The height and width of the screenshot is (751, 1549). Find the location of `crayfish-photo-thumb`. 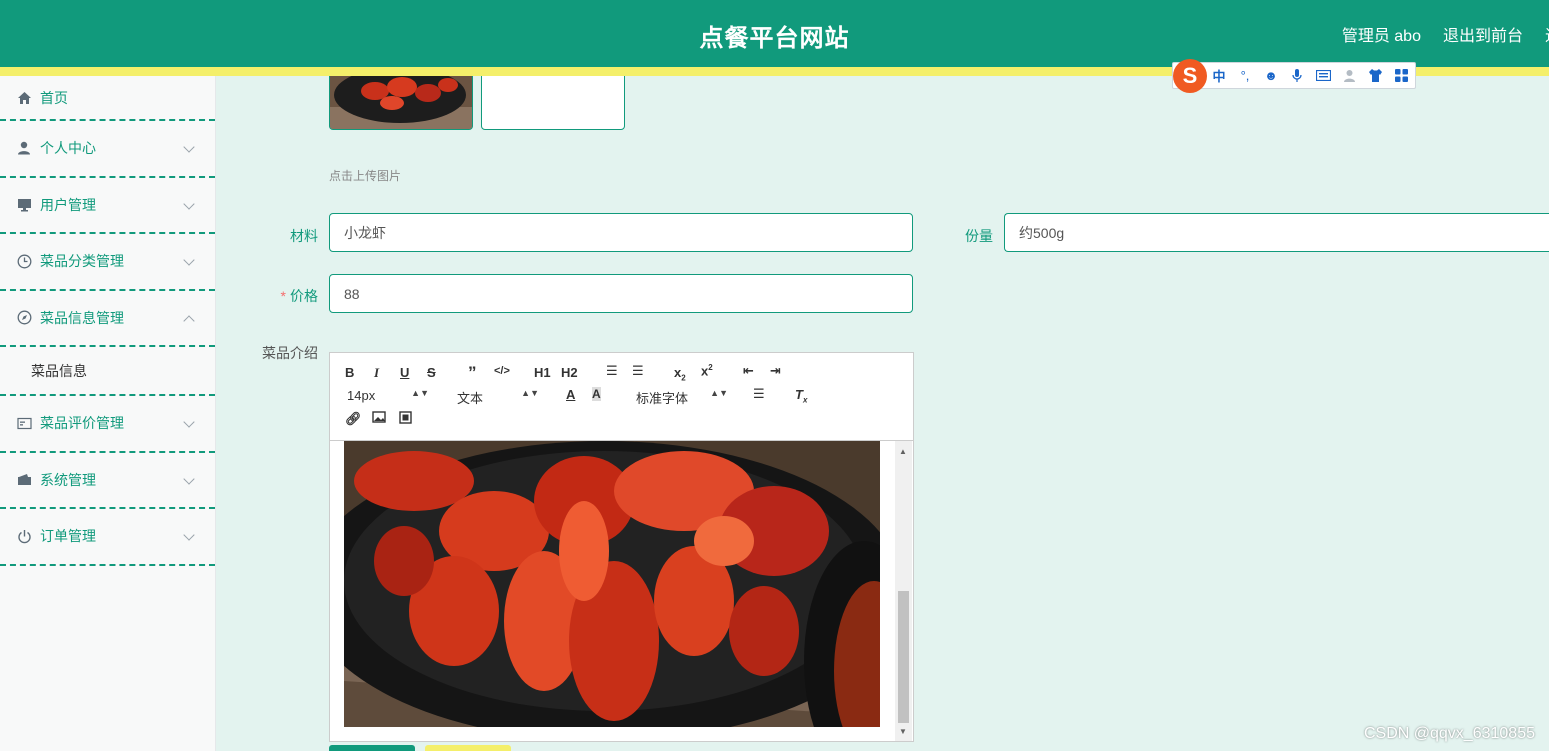

crayfish-photo-thumb is located at coordinates (401, 102).